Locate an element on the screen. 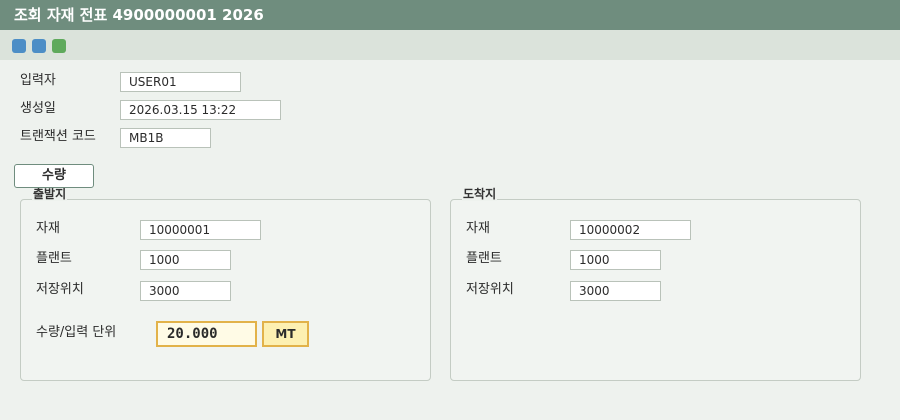  window-title-bar: 조회 자재 전표 4900000001 2026 is located at coordinates (450, 15).